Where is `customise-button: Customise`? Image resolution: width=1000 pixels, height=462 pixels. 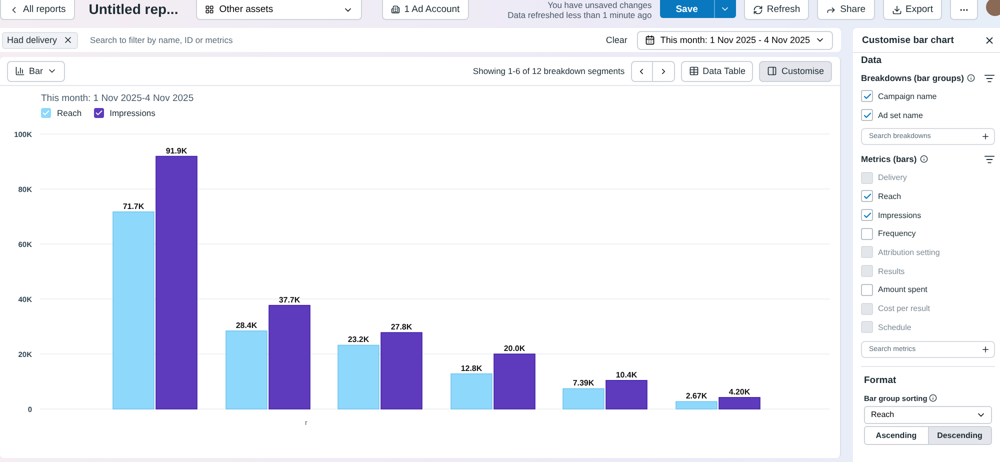
customise-button: Customise is located at coordinates (795, 71).